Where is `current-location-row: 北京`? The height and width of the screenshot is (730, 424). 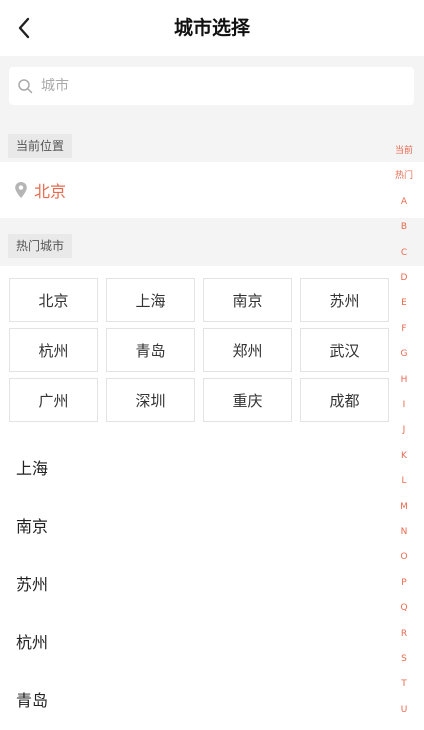
current-location-row: 北京 is located at coordinates (212, 190).